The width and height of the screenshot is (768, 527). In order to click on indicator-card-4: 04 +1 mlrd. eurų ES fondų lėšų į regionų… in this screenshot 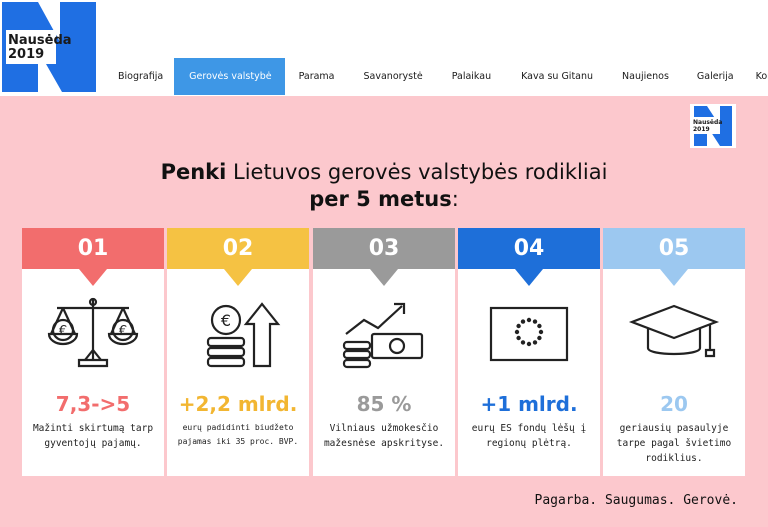, I will do `click(529, 352)`.